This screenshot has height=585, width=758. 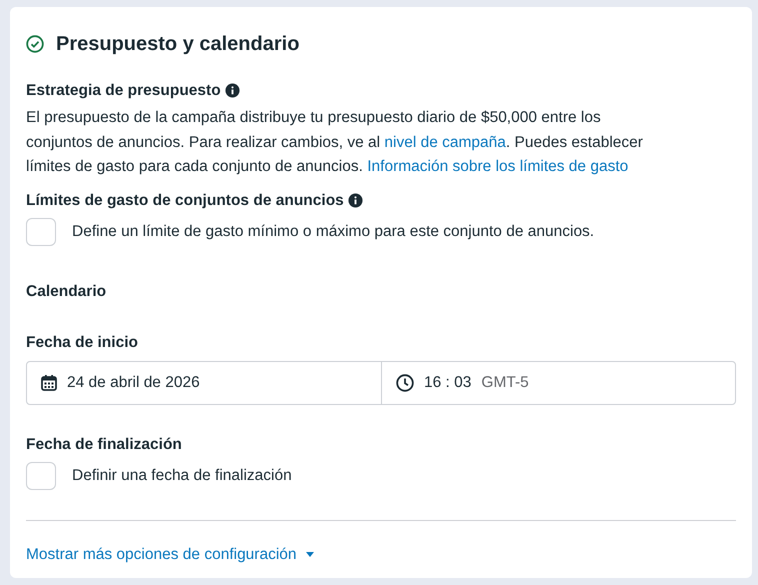 I want to click on clock-icon, so click(x=405, y=383).